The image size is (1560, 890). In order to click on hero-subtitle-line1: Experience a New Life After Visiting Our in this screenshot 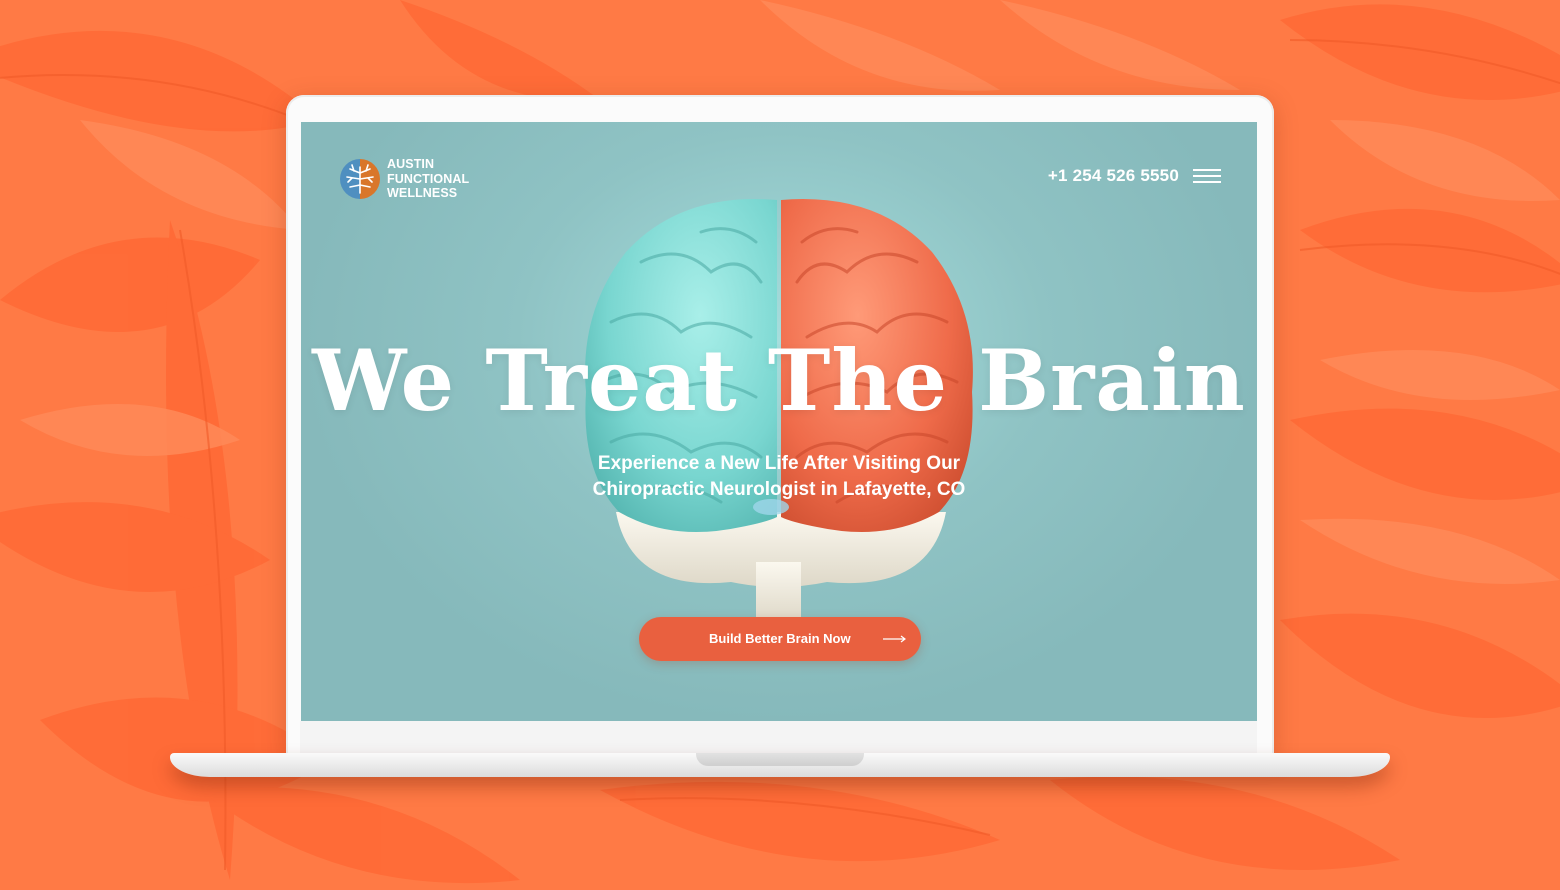, I will do `click(779, 463)`.